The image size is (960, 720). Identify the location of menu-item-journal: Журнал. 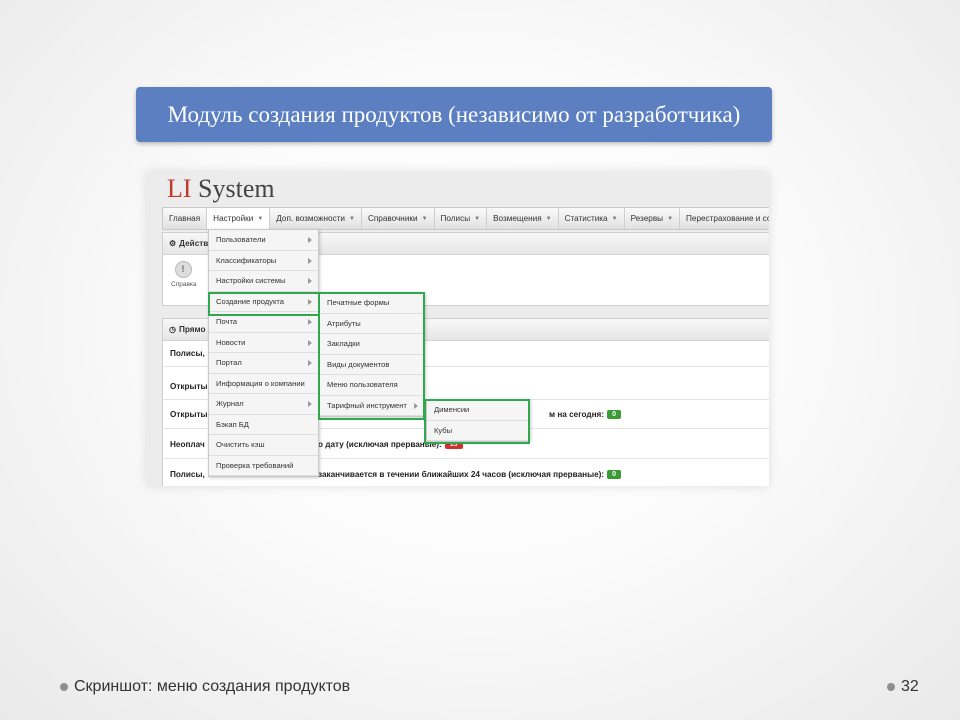
(263, 404).